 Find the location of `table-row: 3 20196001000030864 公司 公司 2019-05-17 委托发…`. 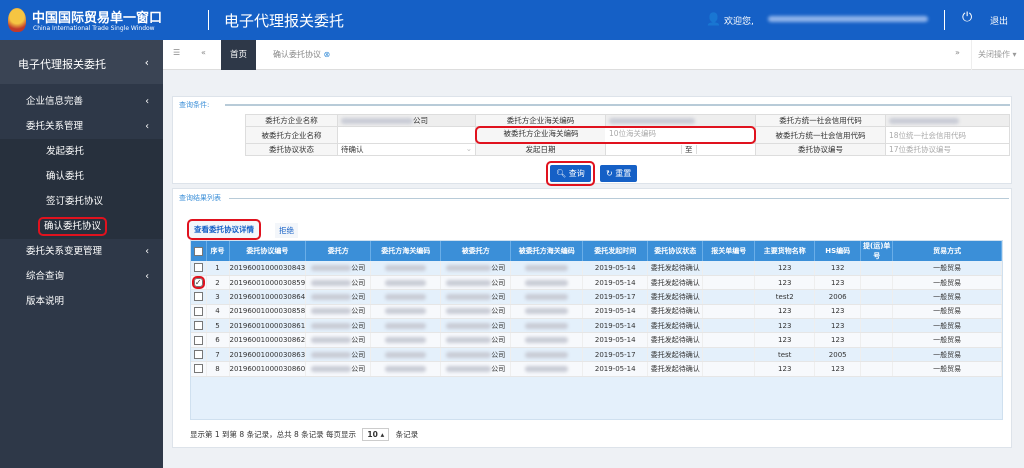

table-row: 3 20196001000030864 公司 公司 2019-05-17 委托发… is located at coordinates (596, 297).